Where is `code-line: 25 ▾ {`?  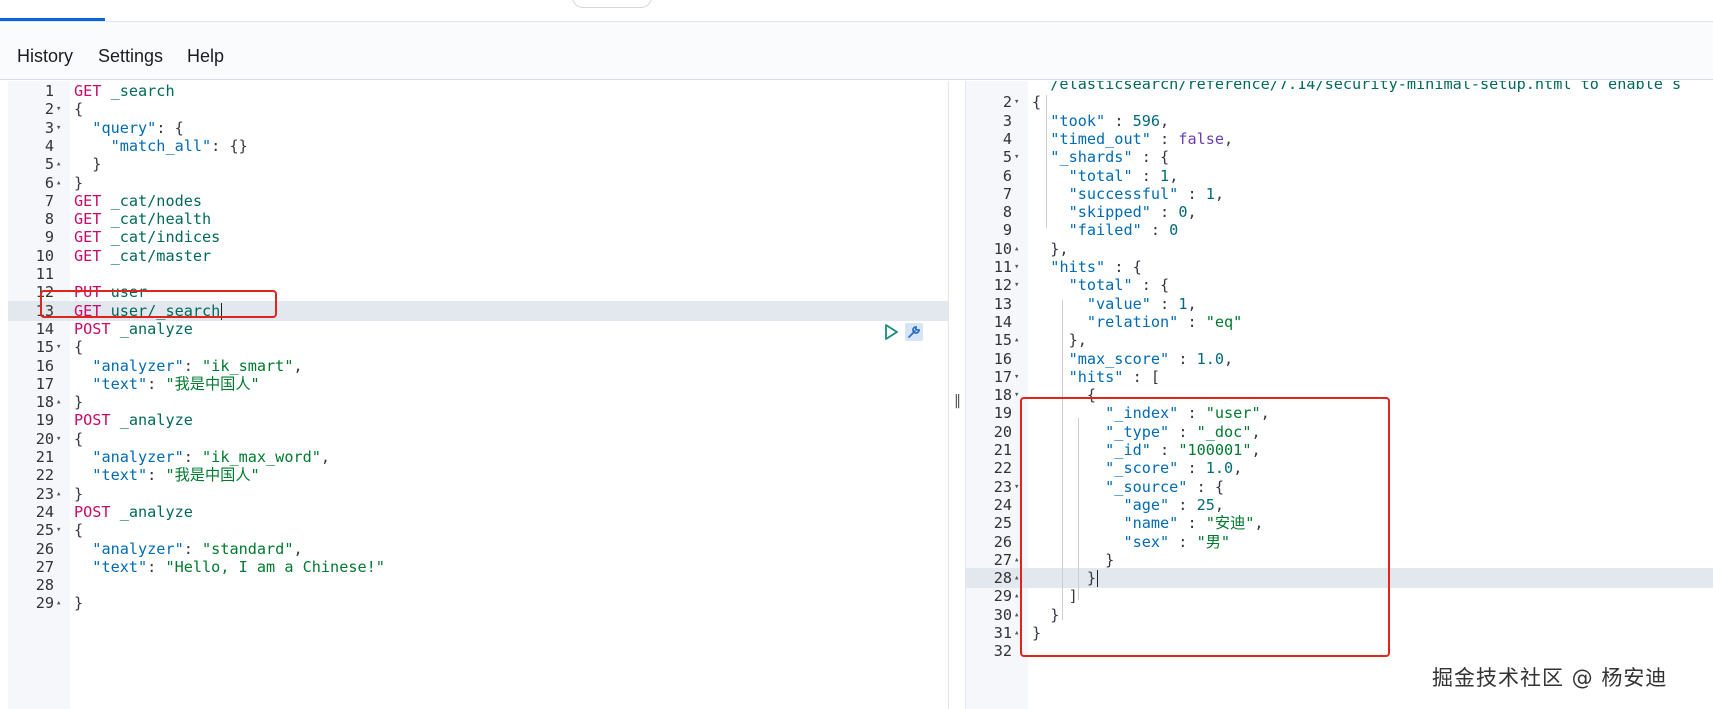
code-line: 25 ▾ { is located at coordinates (478, 530).